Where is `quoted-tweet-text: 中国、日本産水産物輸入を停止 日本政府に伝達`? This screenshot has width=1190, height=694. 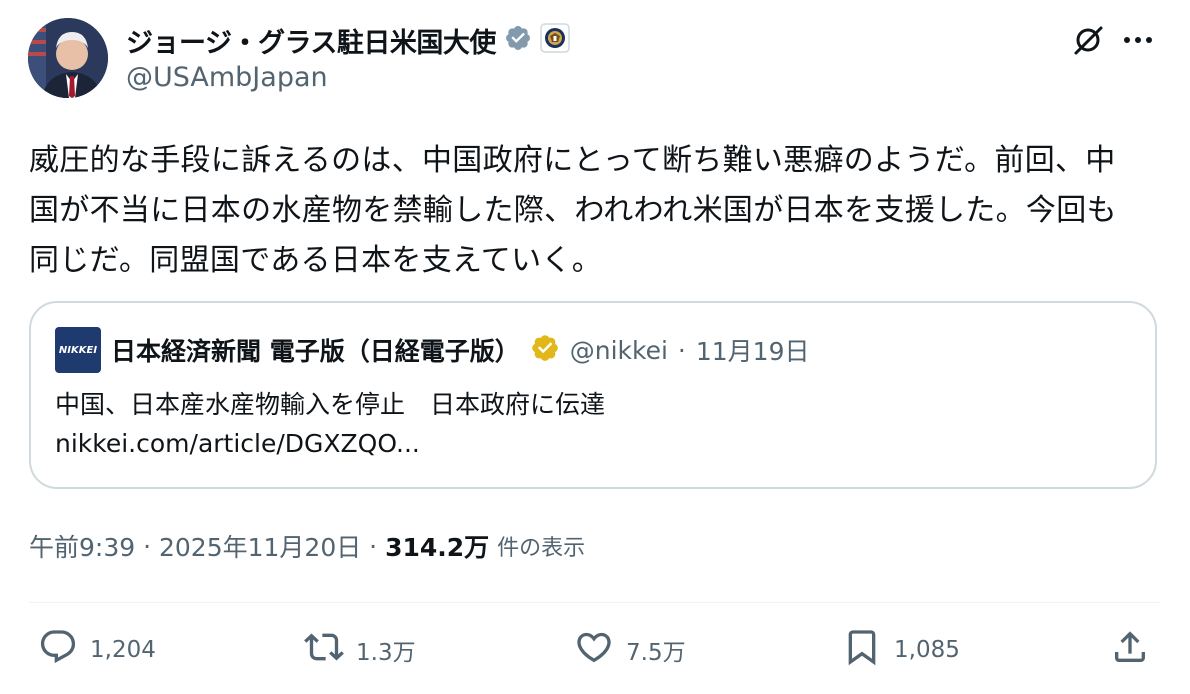 quoted-tweet-text: 中国、日本産水産物輸入を停止 日本政府に伝達 is located at coordinates (330, 404).